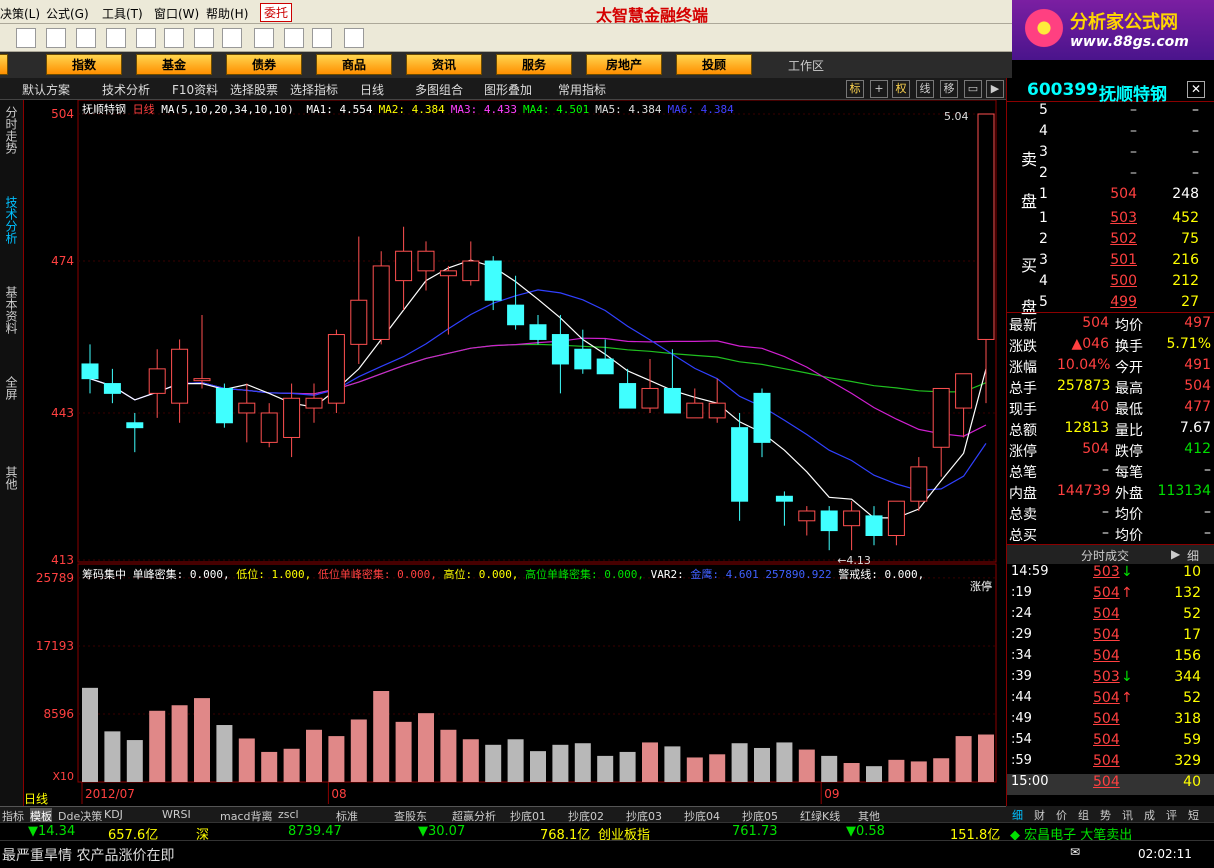 This screenshot has height=868, width=1214. What do you see at coordinates (1127, 815) in the screenshot?
I see `right-tab: 讯` at bounding box center [1127, 815].